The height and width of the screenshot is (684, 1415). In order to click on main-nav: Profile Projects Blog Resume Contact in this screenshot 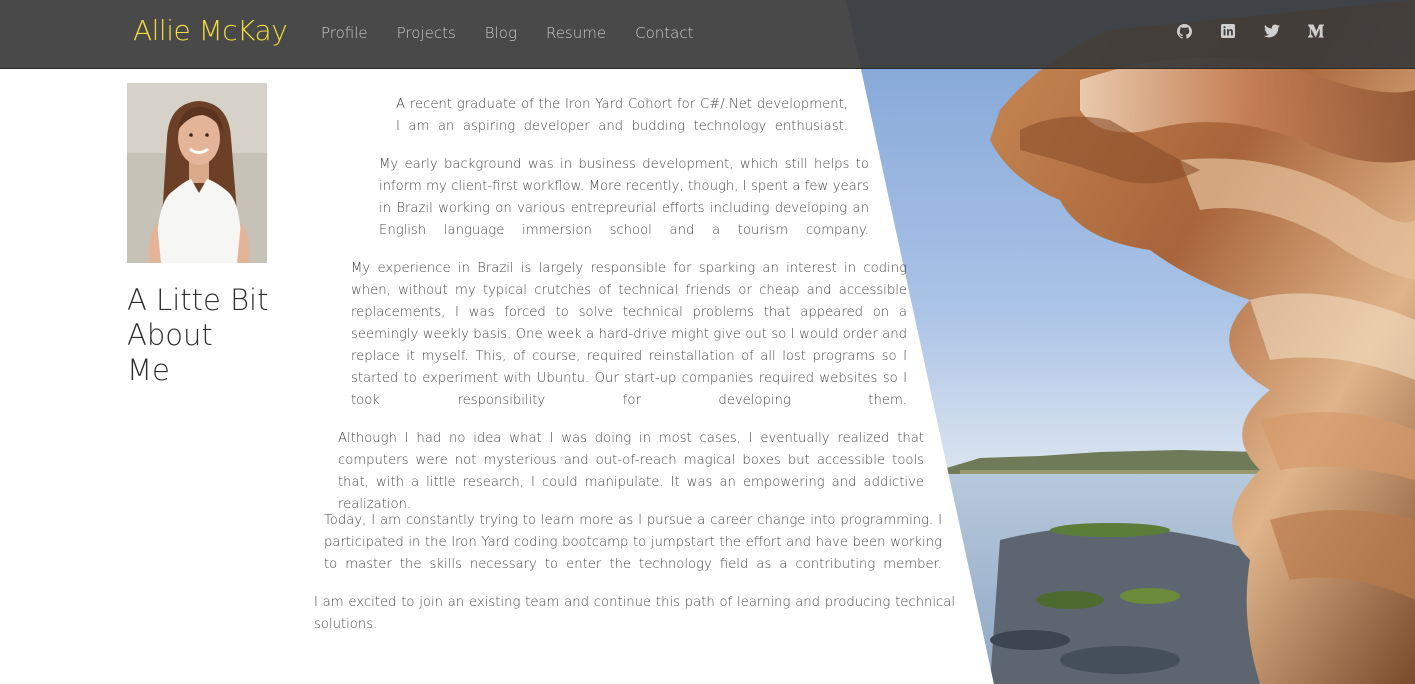, I will do `click(521, 33)`.